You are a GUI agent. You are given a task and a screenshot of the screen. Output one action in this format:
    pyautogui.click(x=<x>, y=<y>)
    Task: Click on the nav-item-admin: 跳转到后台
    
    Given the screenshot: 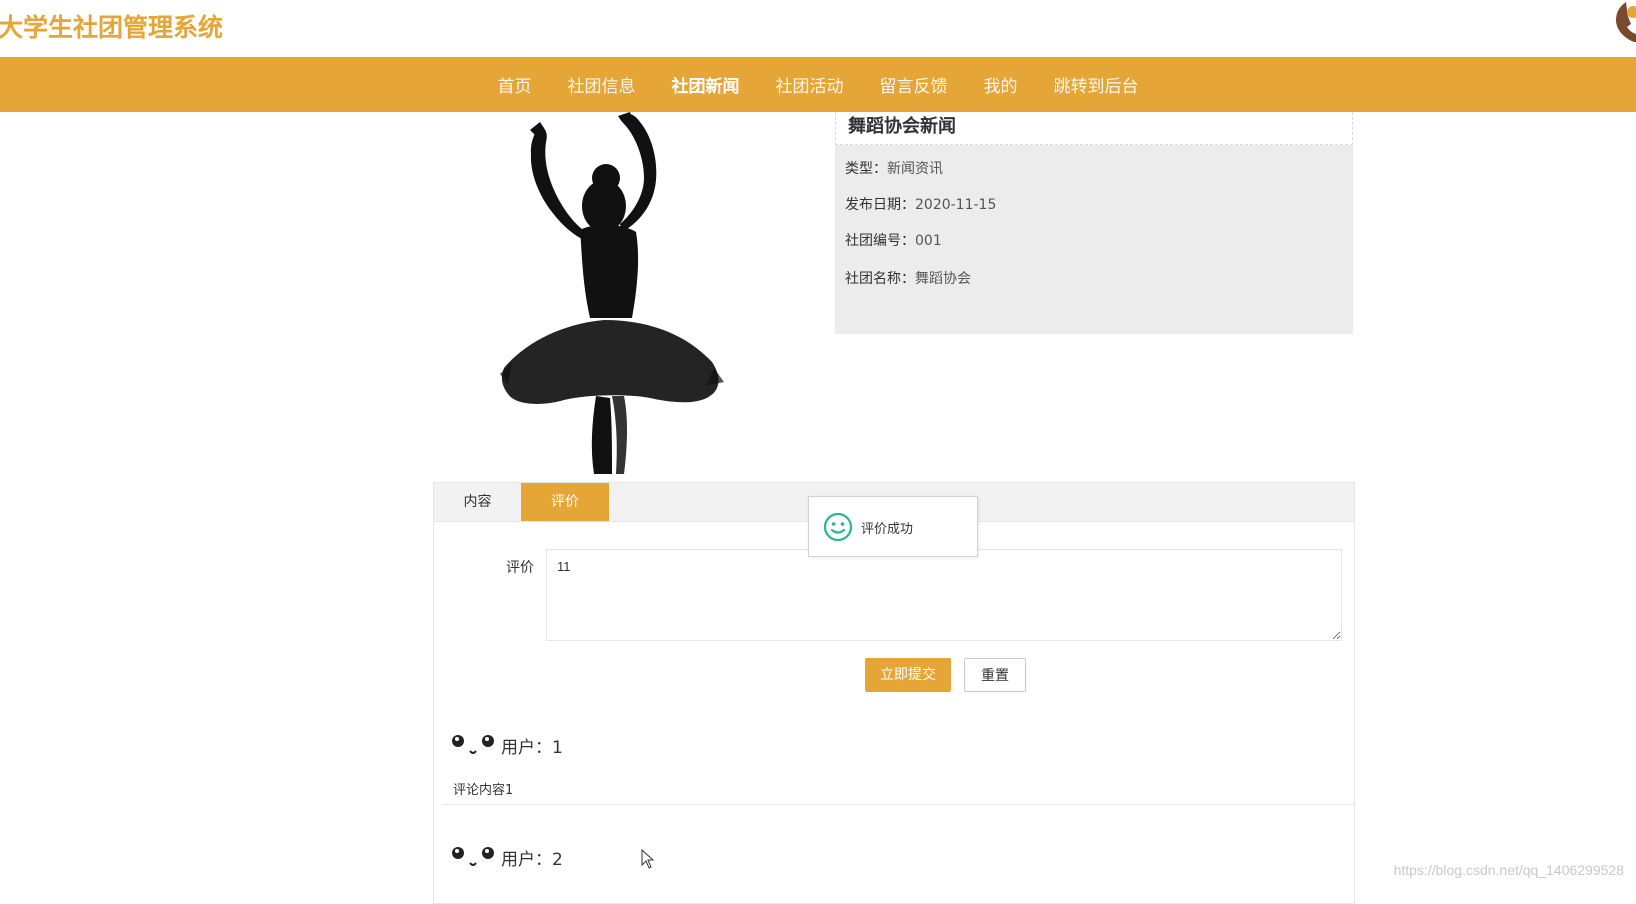 What is the action you would take?
    pyautogui.click(x=1096, y=84)
    